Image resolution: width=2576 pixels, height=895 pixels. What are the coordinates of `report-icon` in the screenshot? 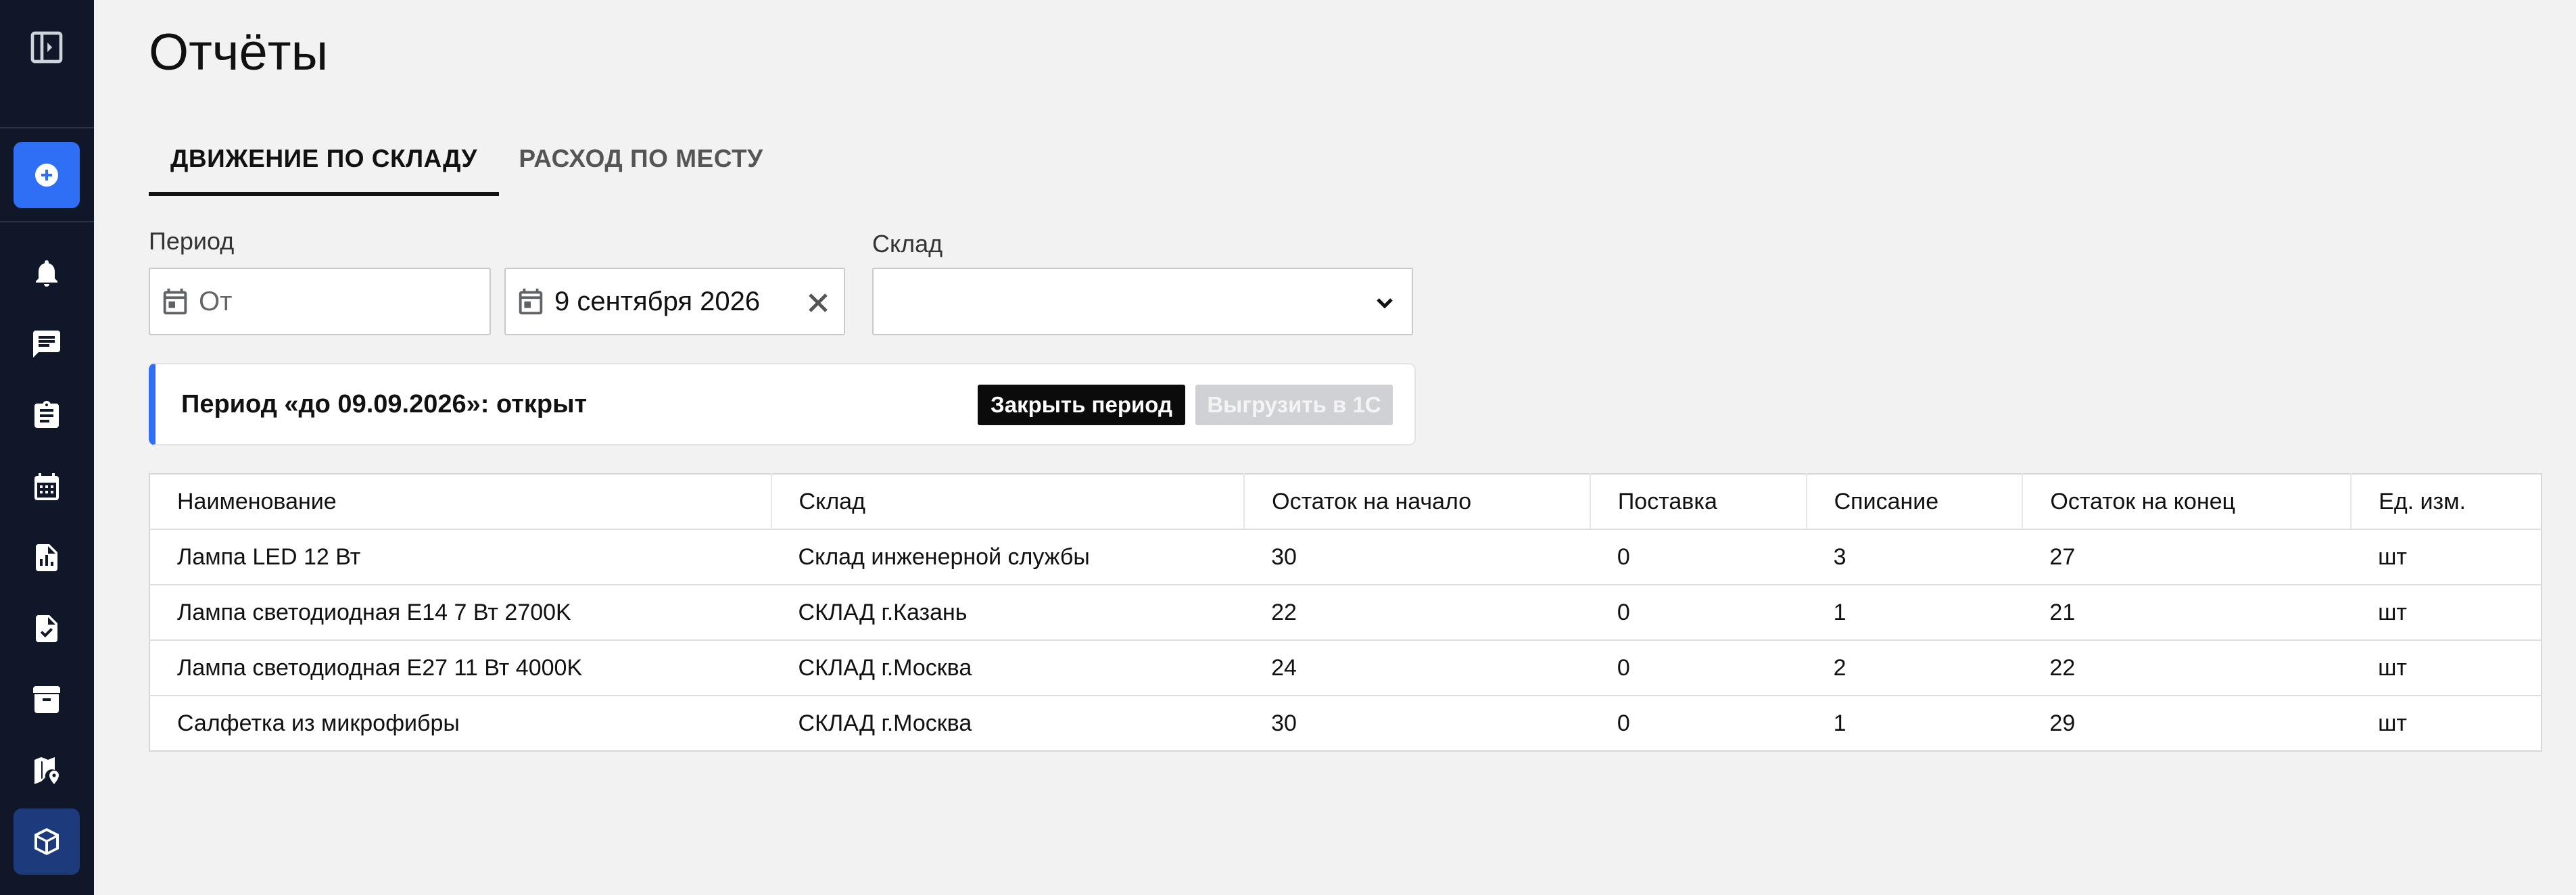 It's located at (46, 557).